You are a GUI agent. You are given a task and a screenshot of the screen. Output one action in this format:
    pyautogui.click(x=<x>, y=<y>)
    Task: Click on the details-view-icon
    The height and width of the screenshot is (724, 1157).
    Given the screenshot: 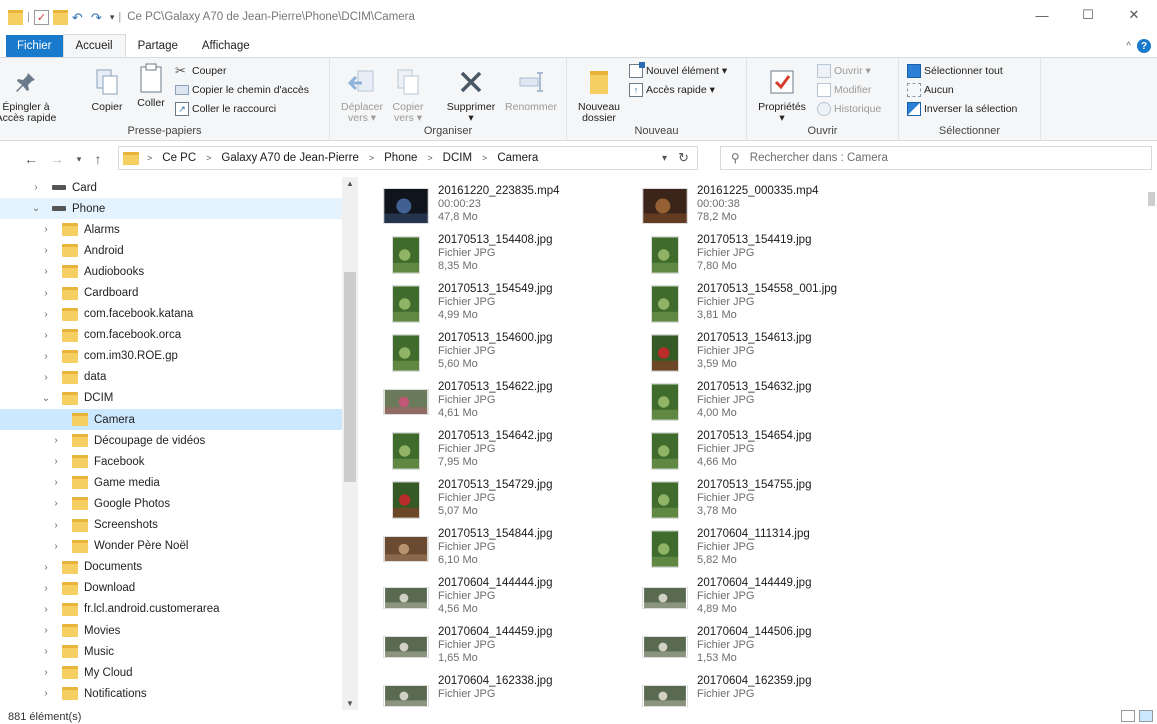 What is the action you would take?
    pyautogui.click(x=1128, y=716)
    